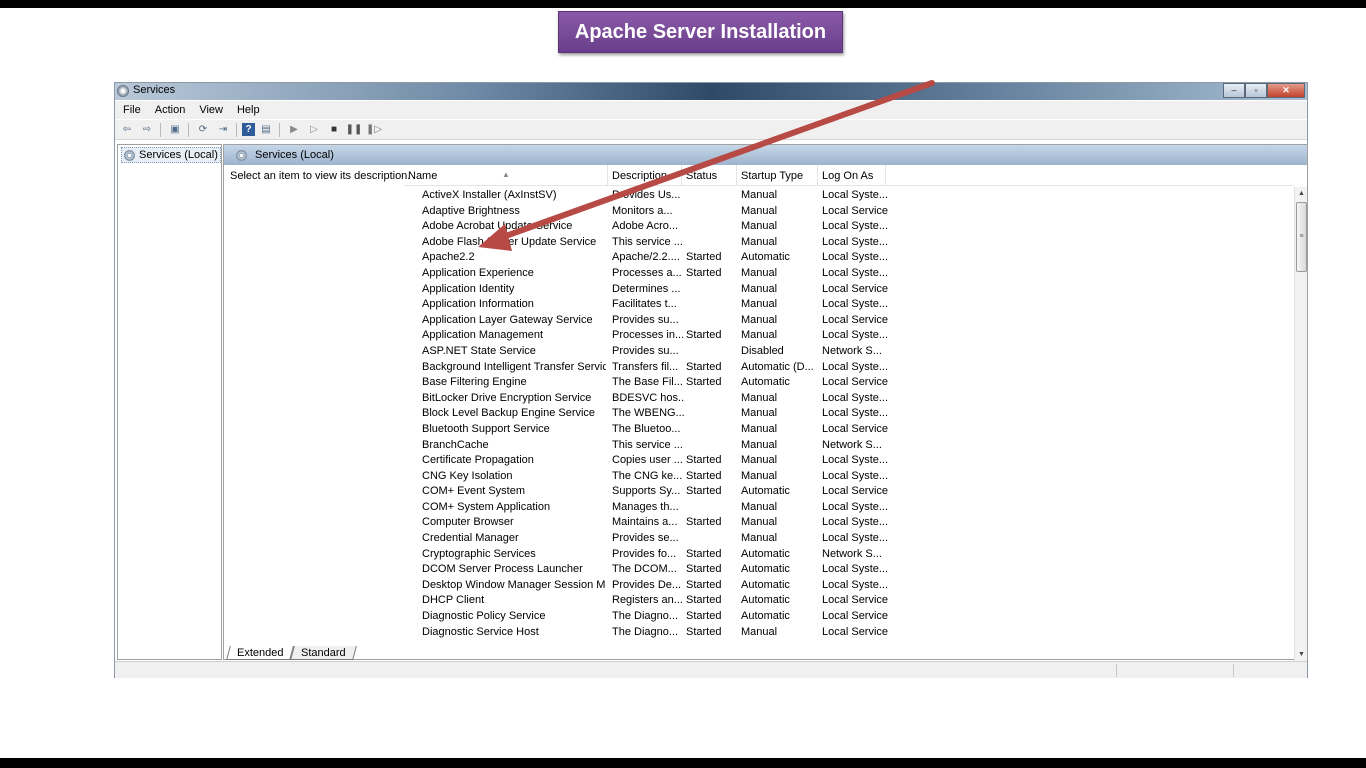 The width and height of the screenshot is (1366, 768). Describe the element at coordinates (334, 130) in the screenshot. I see `stop-service-icon: ■` at that location.